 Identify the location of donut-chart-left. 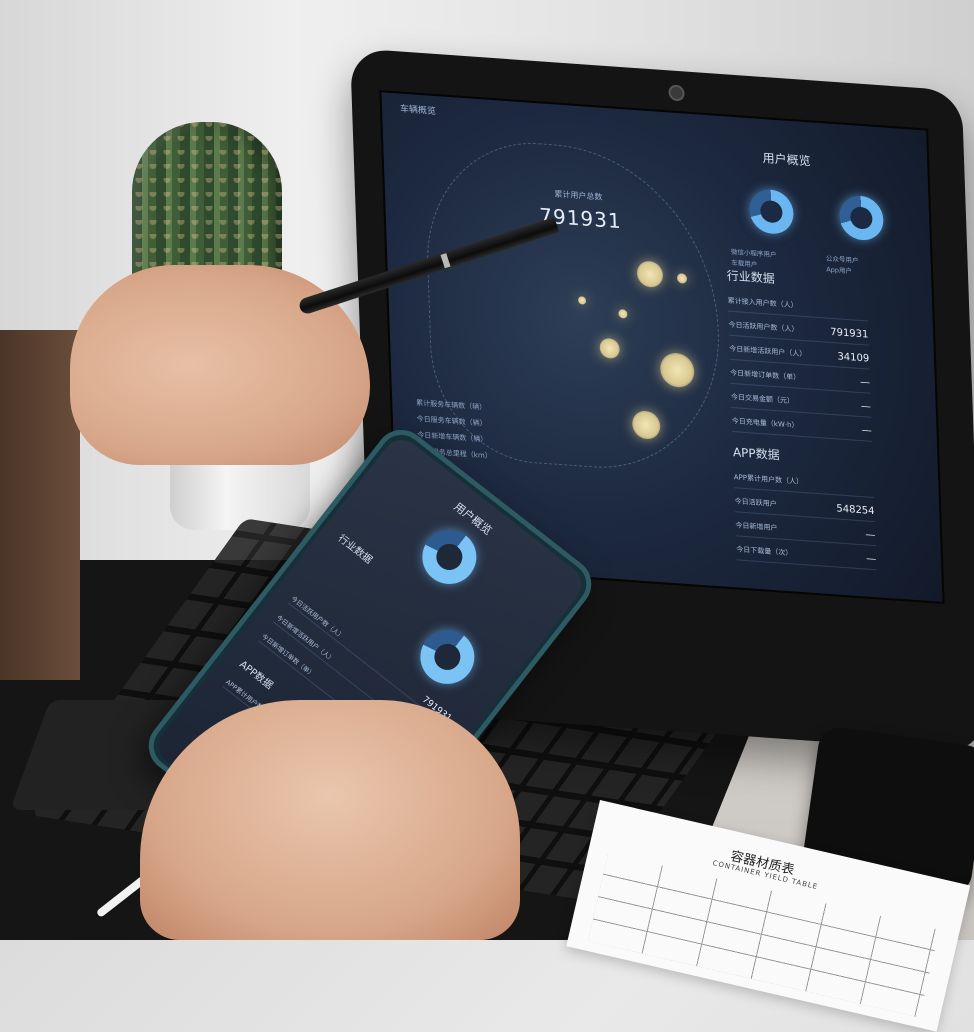
(771, 212).